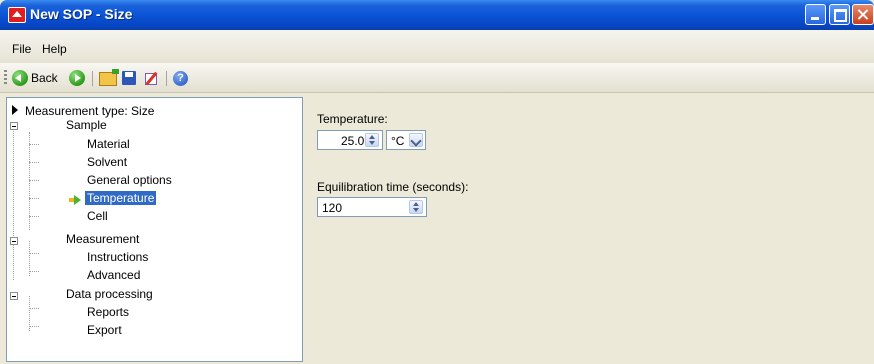  I want to click on tree-group-data-processing: Data processing, so click(109, 294).